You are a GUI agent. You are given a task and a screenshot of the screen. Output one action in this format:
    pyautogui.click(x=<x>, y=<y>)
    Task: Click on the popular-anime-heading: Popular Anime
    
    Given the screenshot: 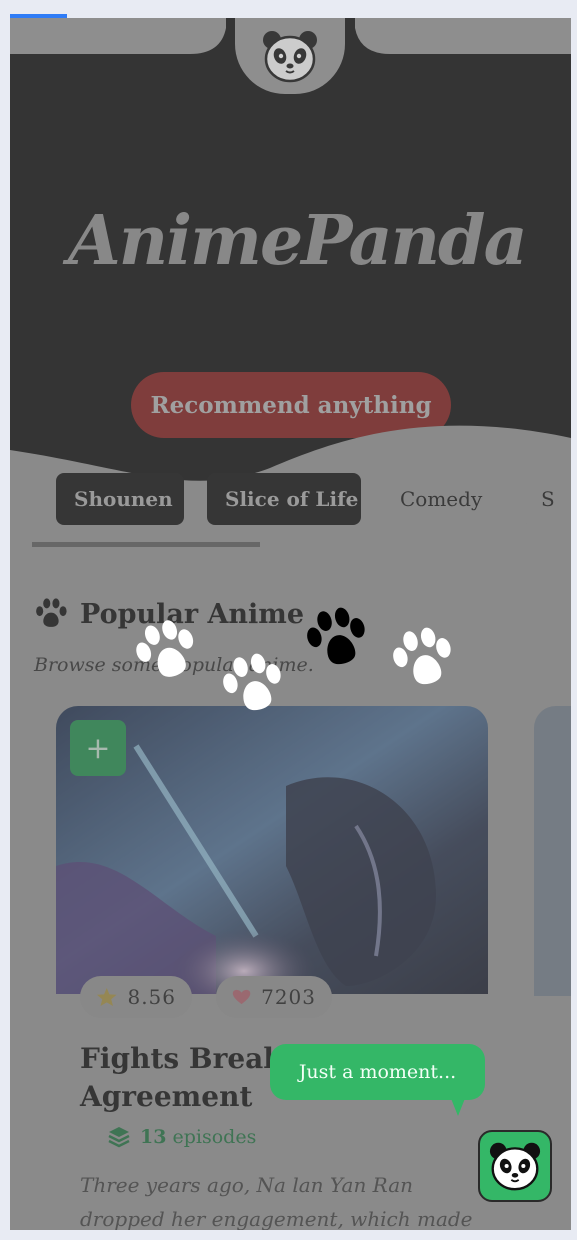 What is the action you would take?
    pyautogui.click(x=168, y=614)
    